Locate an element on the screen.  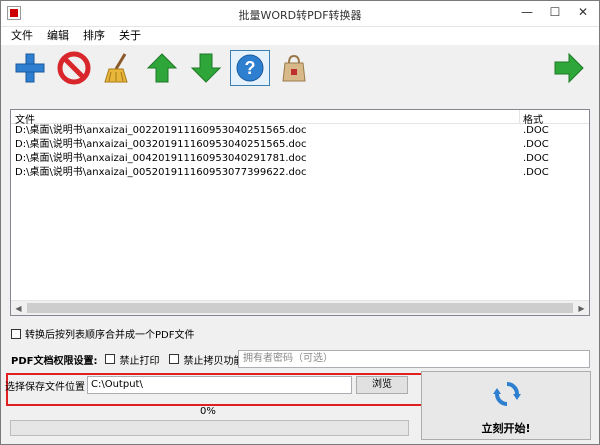
progress-bar is located at coordinates (209, 428).